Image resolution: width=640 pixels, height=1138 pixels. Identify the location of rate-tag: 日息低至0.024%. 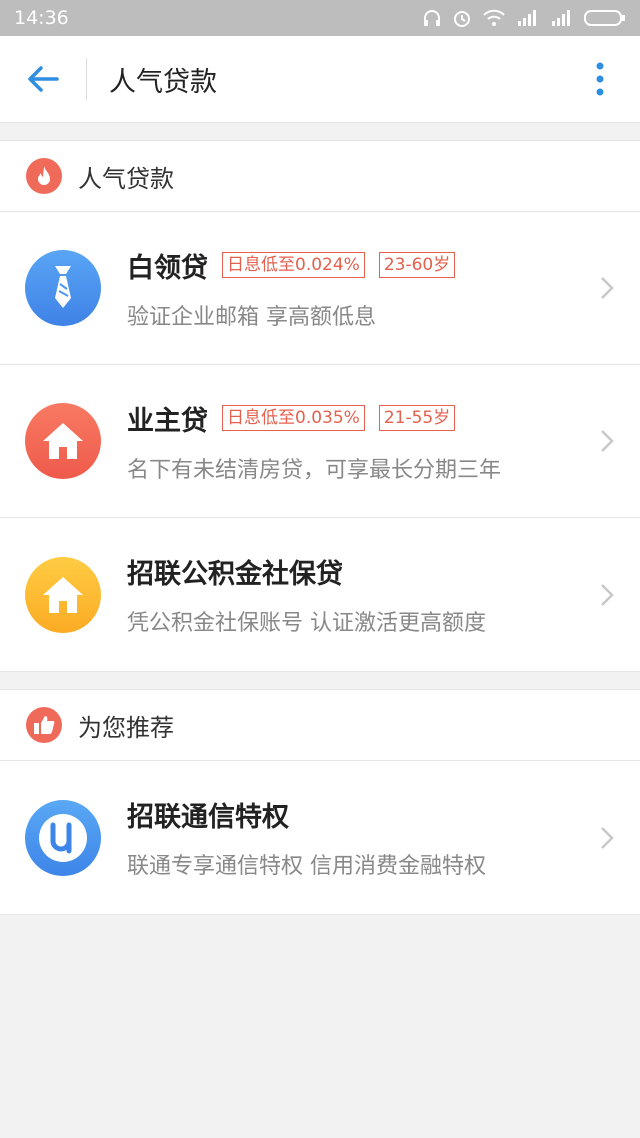
(293, 265).